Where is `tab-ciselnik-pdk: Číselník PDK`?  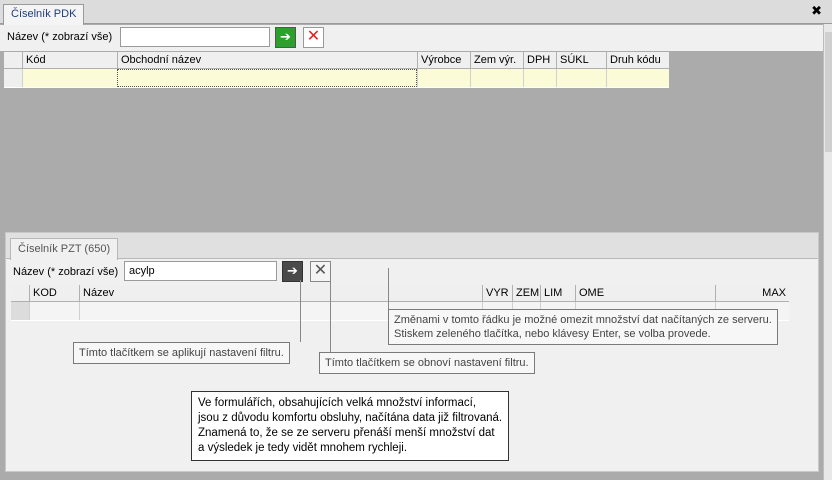 tab-ciselnik-pdk: Číselník PDK is located at coordinates (44, 14).